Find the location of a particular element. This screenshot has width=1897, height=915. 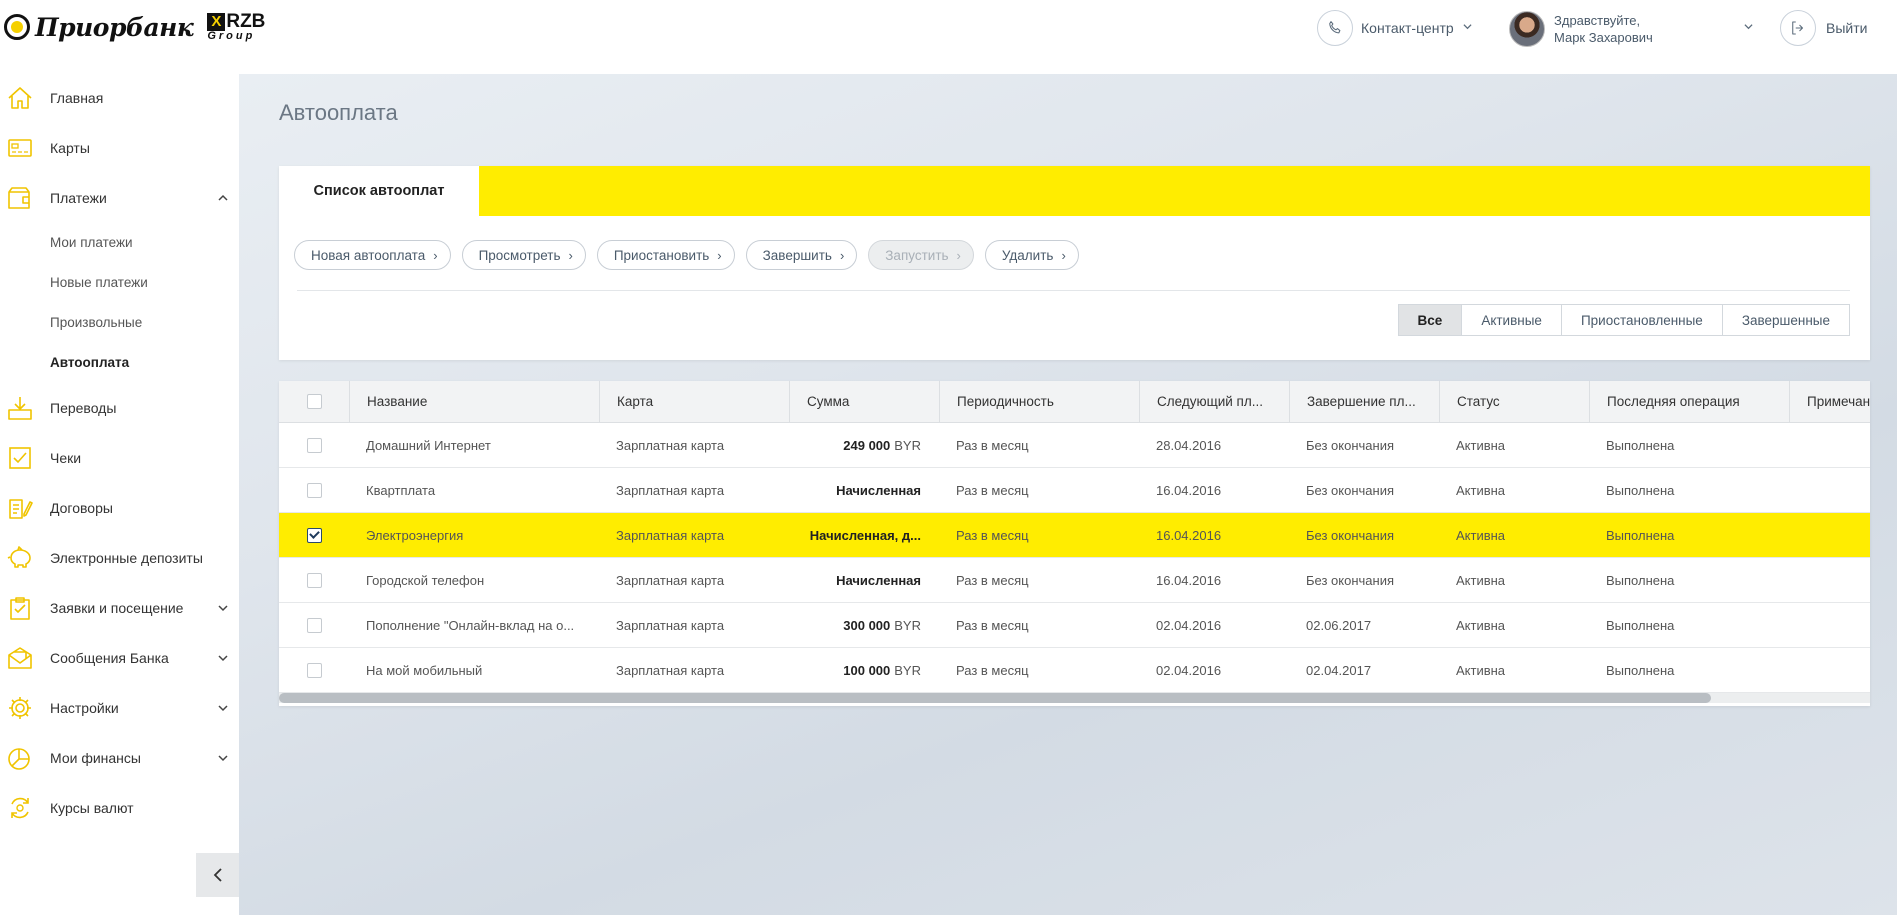

column-header-name: Название is located at coordinates (474, 401).